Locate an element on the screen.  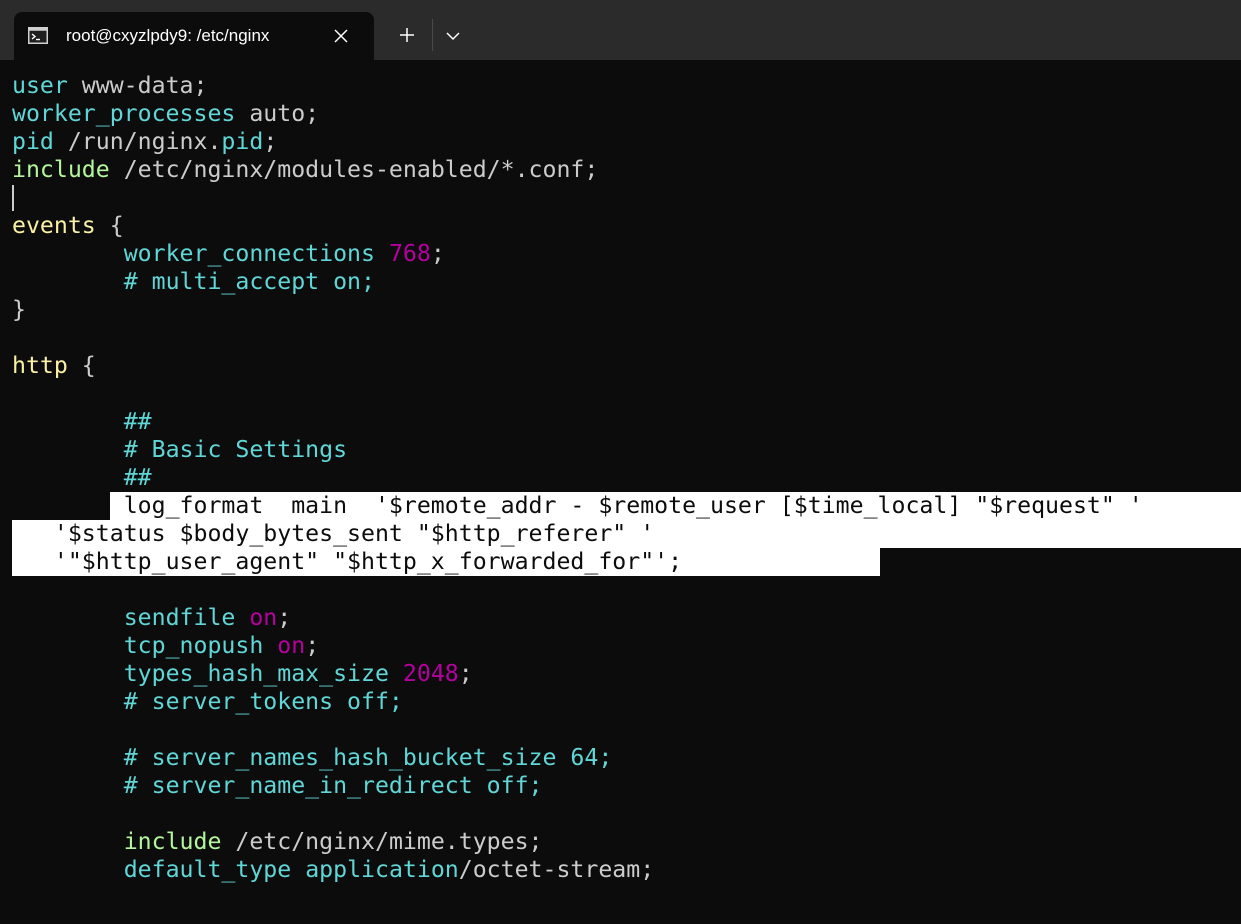
code-token: worker_processes is located at coordinates (124, 113).